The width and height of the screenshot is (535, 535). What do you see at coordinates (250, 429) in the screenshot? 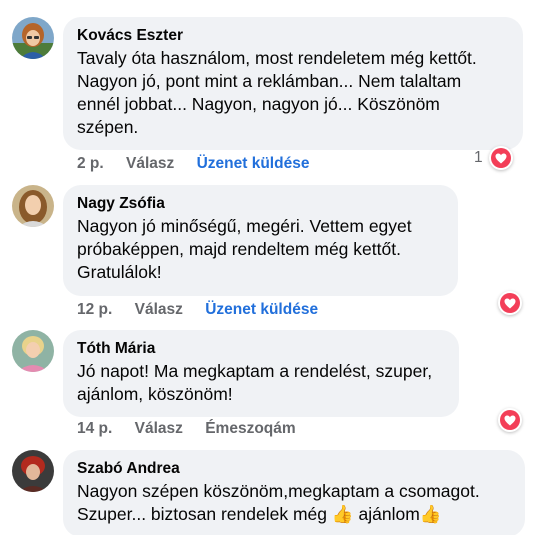
I see `send-message-link: Émeszoqám` at bounding box center [250, 429].